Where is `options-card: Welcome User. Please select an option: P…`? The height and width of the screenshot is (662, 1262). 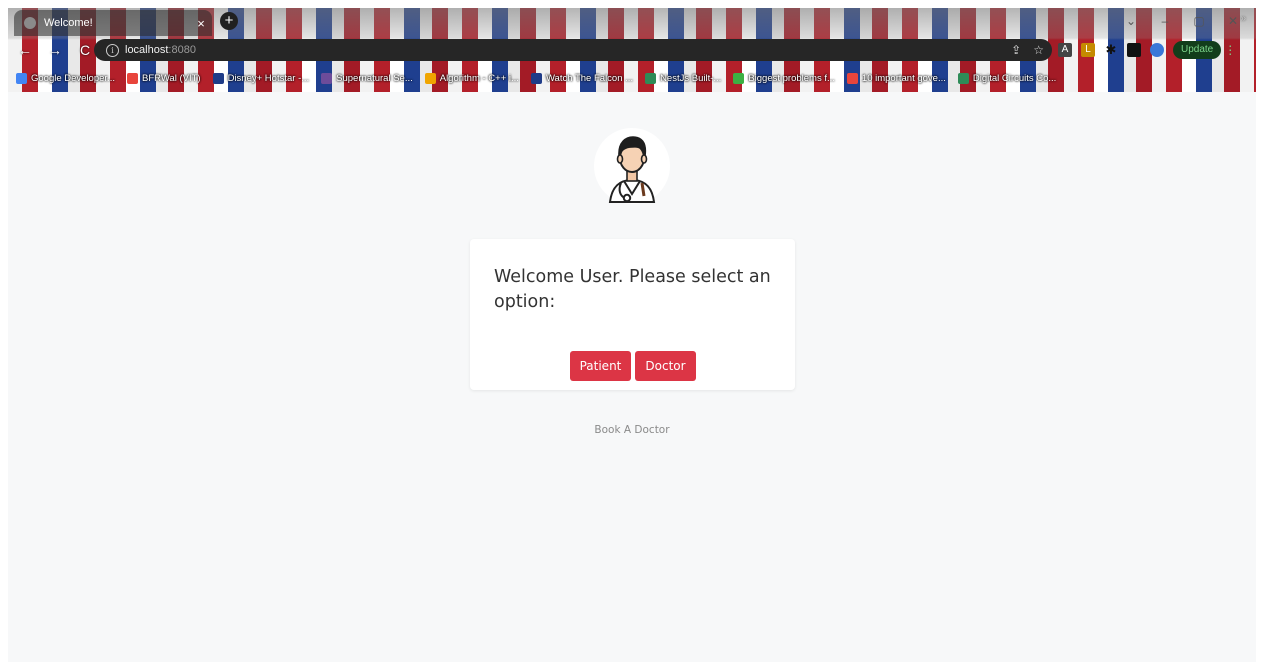 options-card: Welcome User. Please select an option: P… is located at coordinates (632, 314).